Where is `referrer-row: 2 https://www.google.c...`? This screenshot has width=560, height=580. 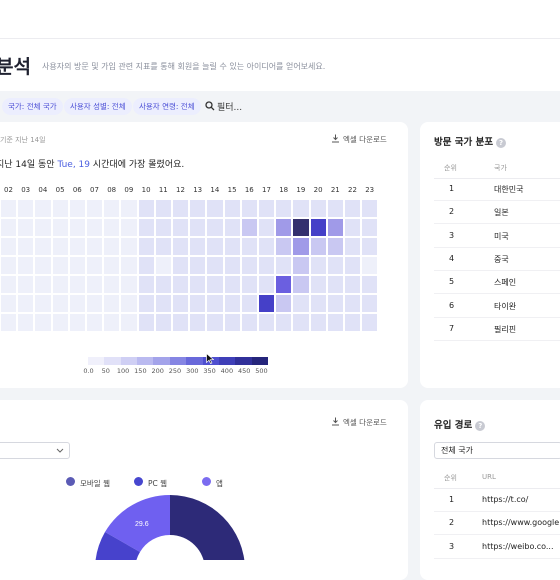 referrer-row: 2 https://www.google.c... is located at coordinates (497, 523).